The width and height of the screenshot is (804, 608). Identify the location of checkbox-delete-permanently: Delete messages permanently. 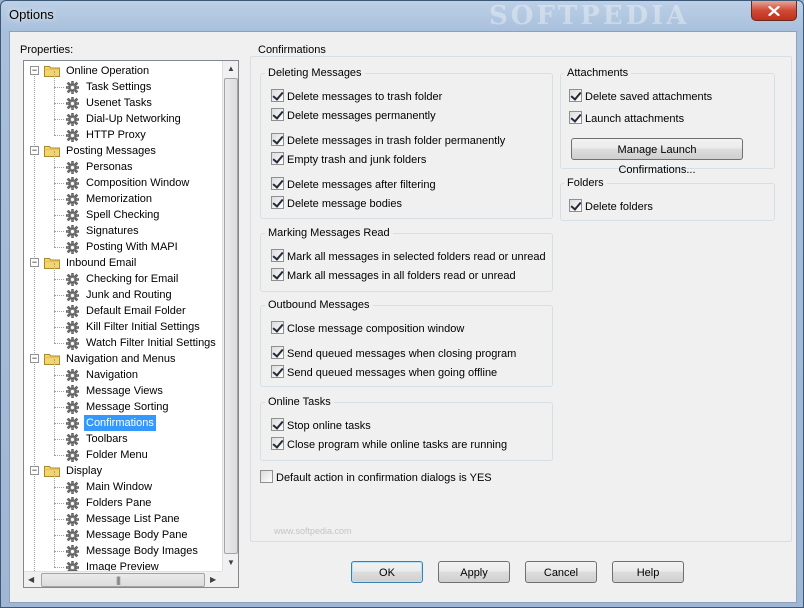
(353, 116).